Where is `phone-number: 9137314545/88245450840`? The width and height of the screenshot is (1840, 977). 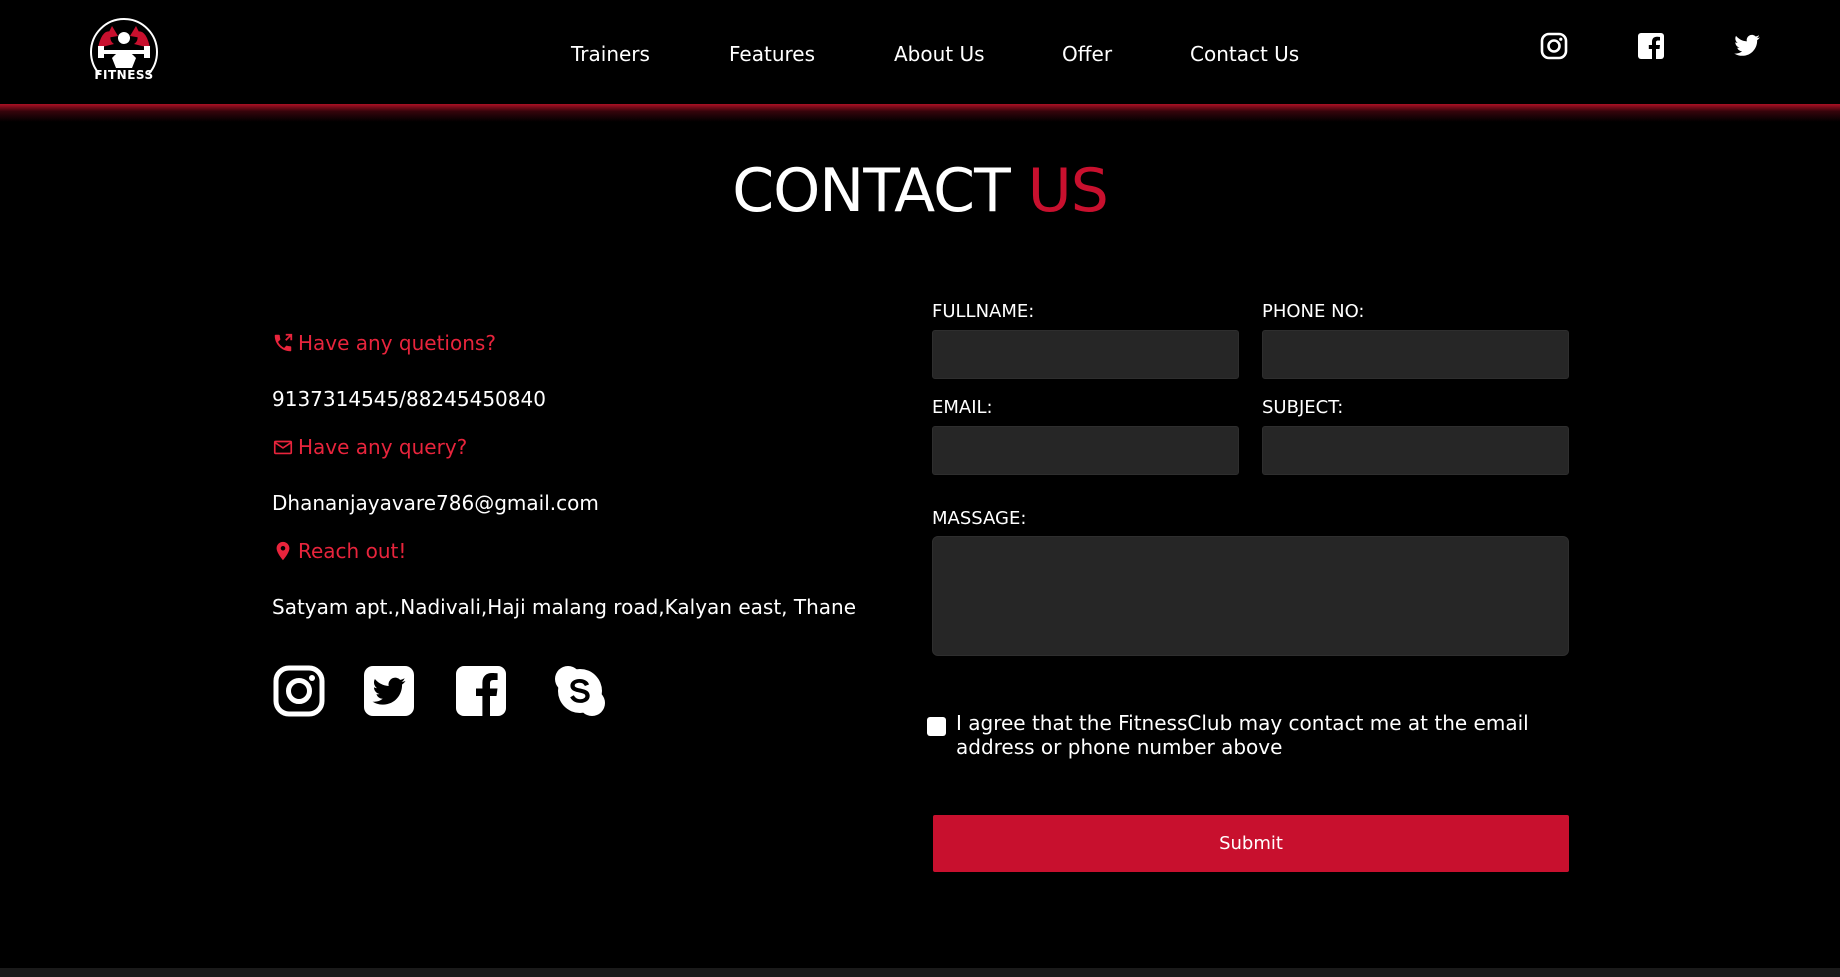 phone-number: 9137314545/88245450840 is located at coordinates (409, 399).